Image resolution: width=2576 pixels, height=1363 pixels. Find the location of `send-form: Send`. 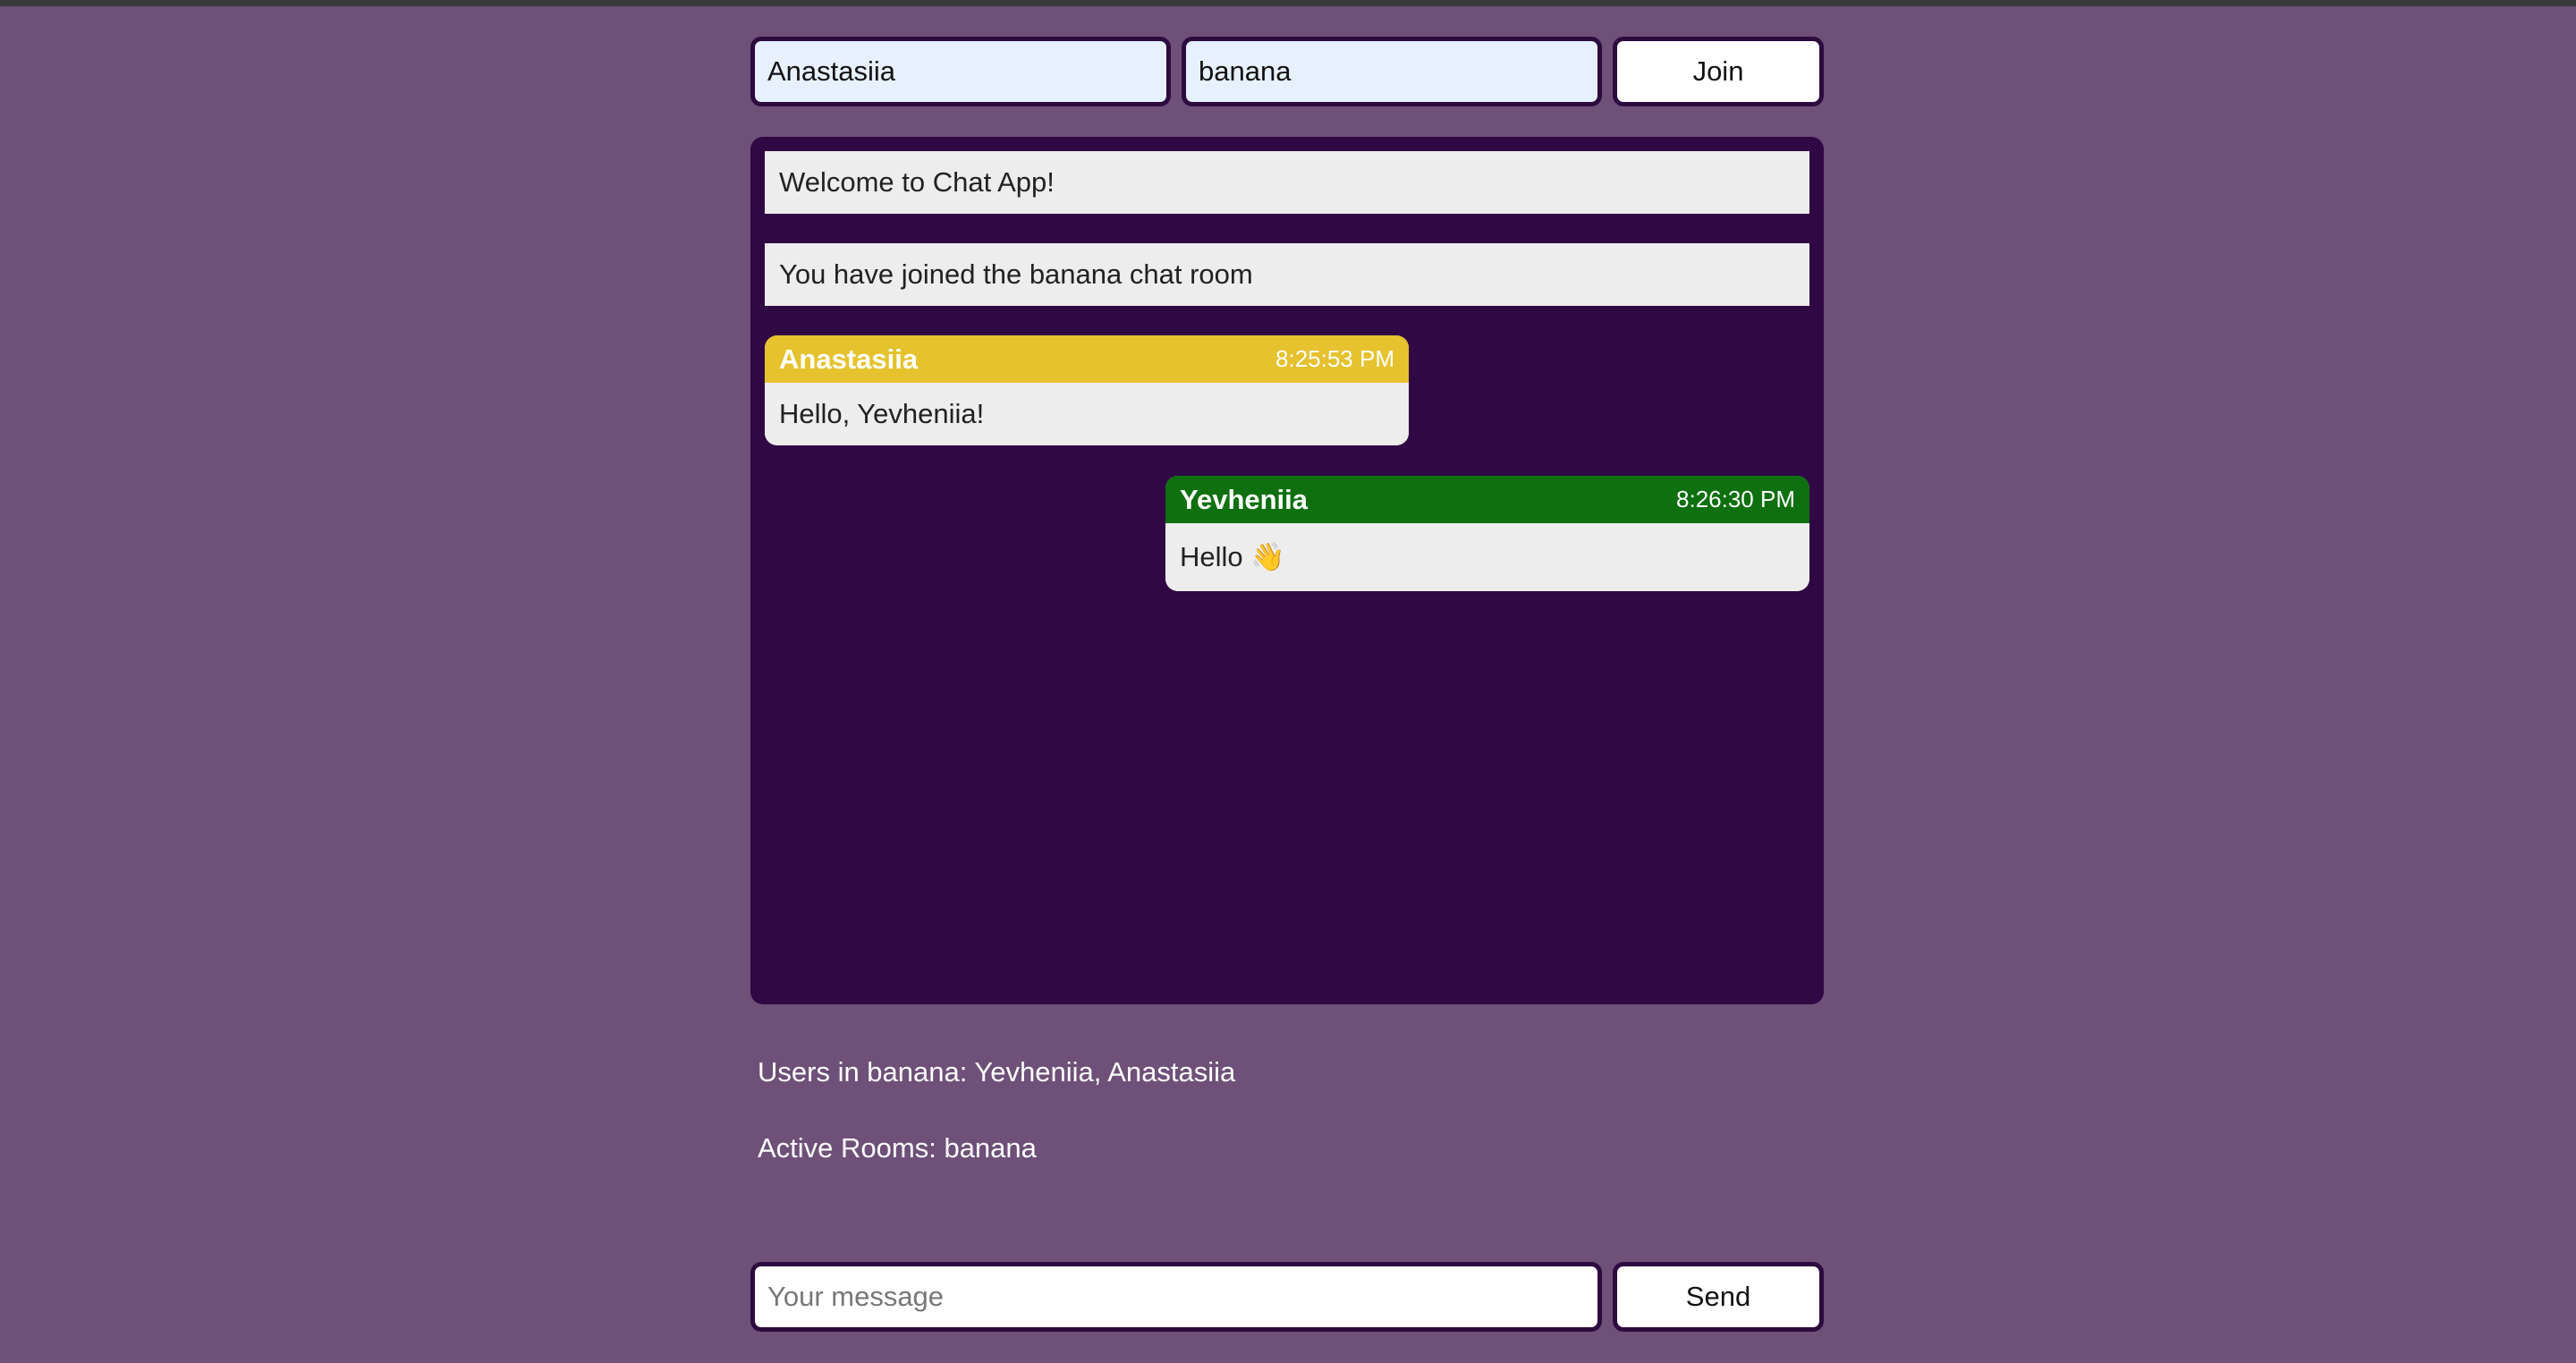

send-form: Send is located at coordinates (1287, 1297).